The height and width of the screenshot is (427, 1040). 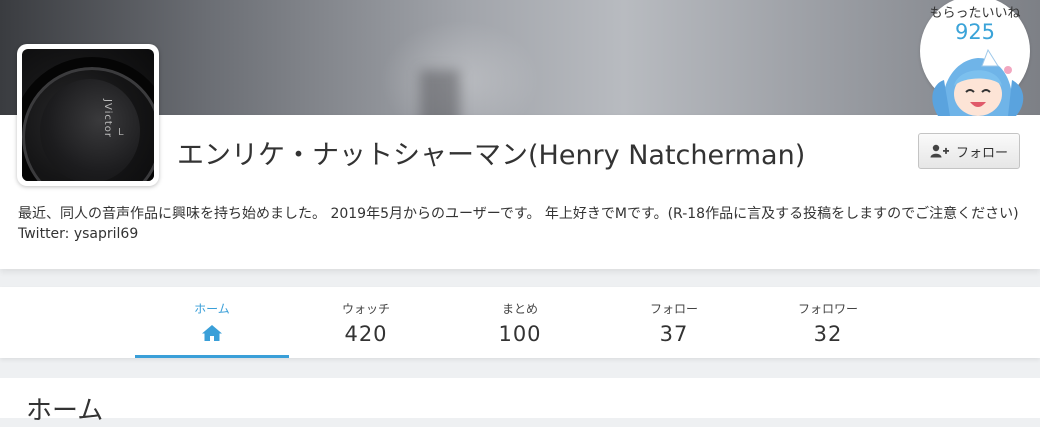 I want to click on tab-followers: フォロワー 32, so click(x=828, y=322).